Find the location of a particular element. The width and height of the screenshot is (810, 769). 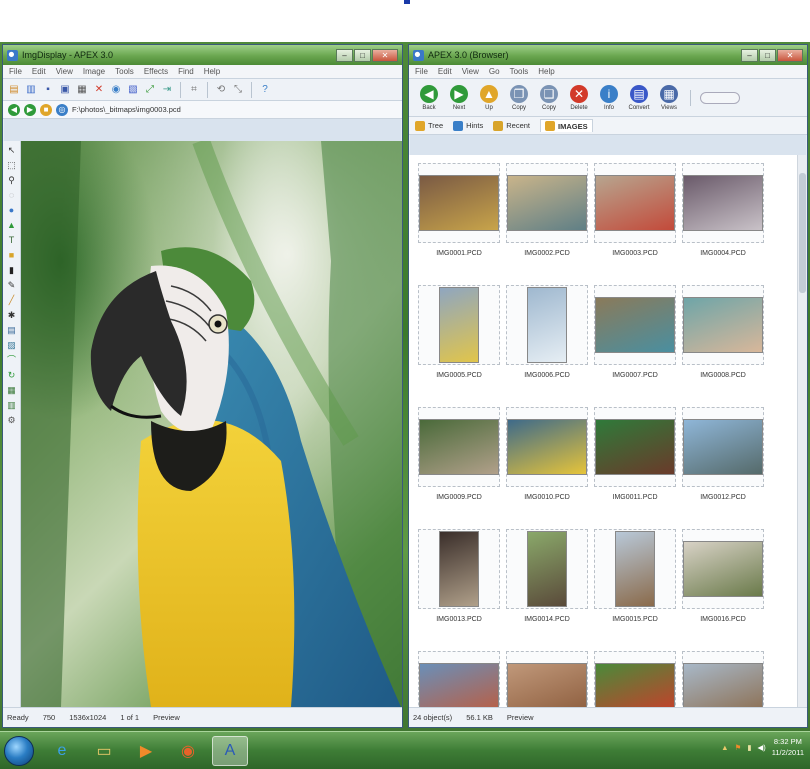

brush-tool-icon: ■ is located at coordinates (12, 255).